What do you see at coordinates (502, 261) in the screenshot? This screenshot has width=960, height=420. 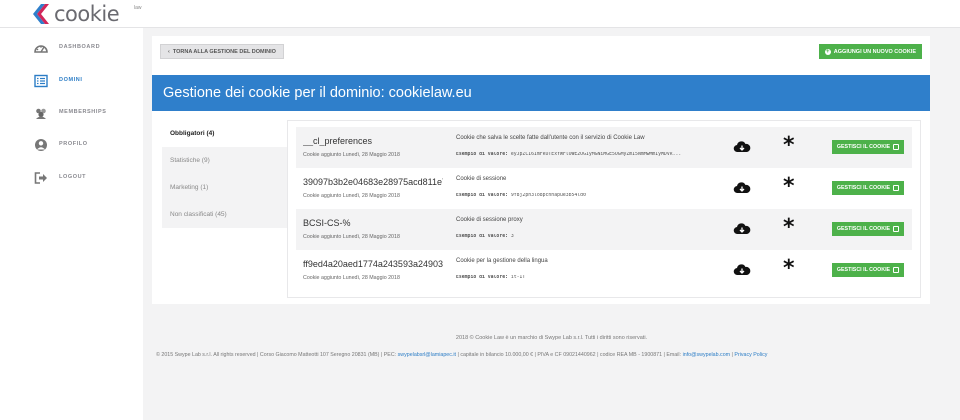 I see `cookie-description: Cookie per la gestione della lingua` at bounding box center [502, 261].